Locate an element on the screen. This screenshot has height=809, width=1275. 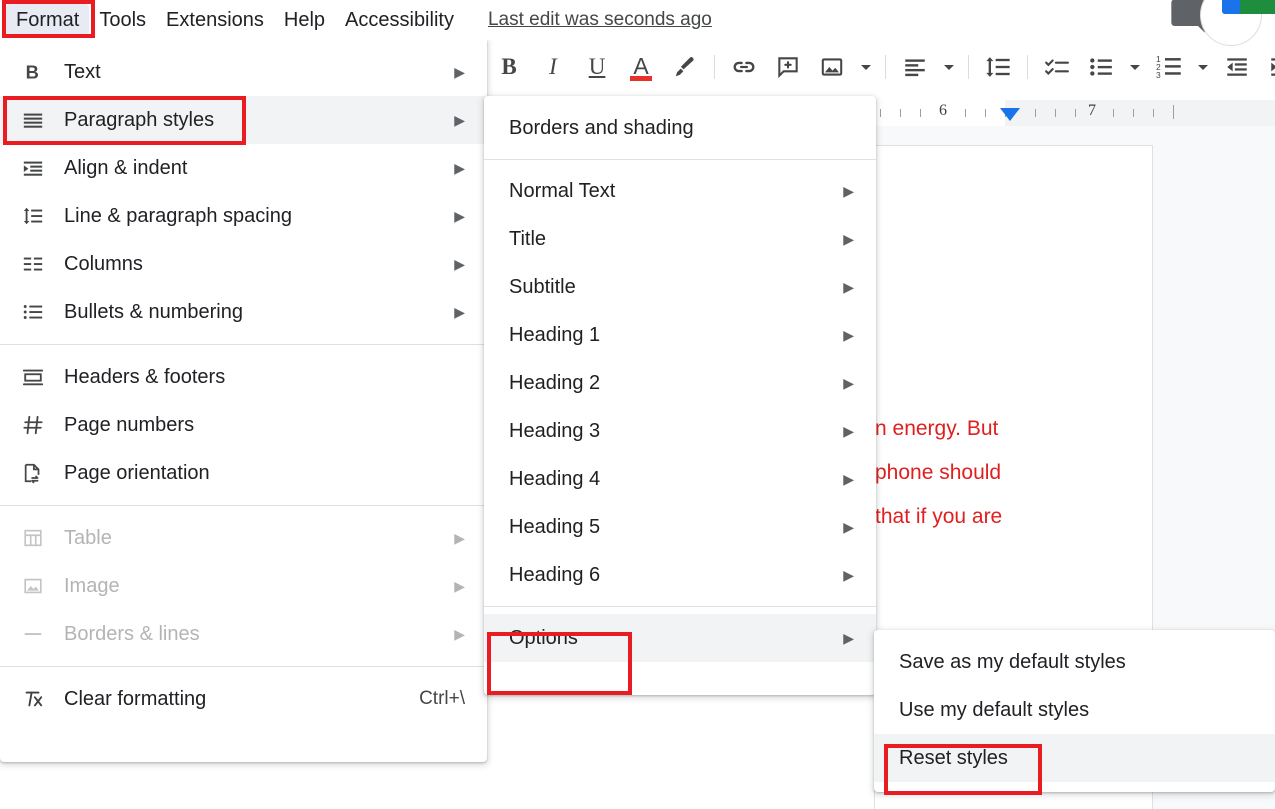
insert-image-button is located at coordinates (832, 67).